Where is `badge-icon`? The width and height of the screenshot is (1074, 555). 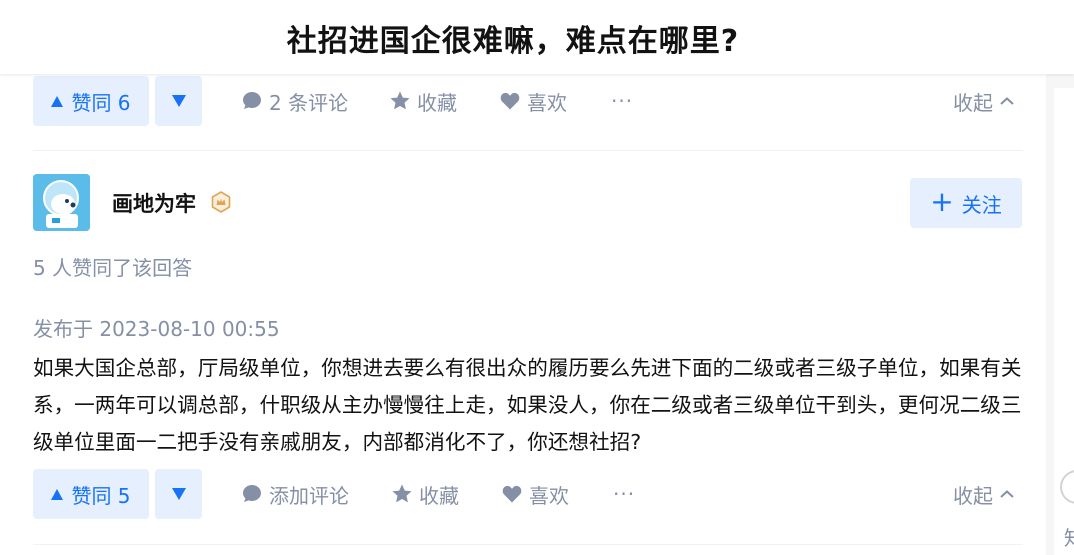 badge-icon is located at coordinates (221, 202).